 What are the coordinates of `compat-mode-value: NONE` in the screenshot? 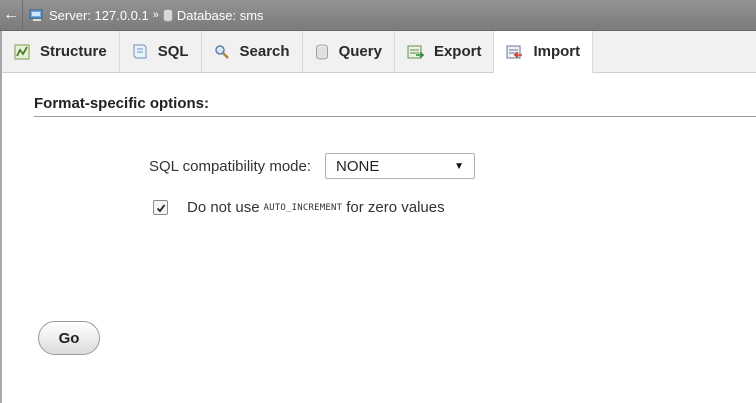 It's located at (358, 166).